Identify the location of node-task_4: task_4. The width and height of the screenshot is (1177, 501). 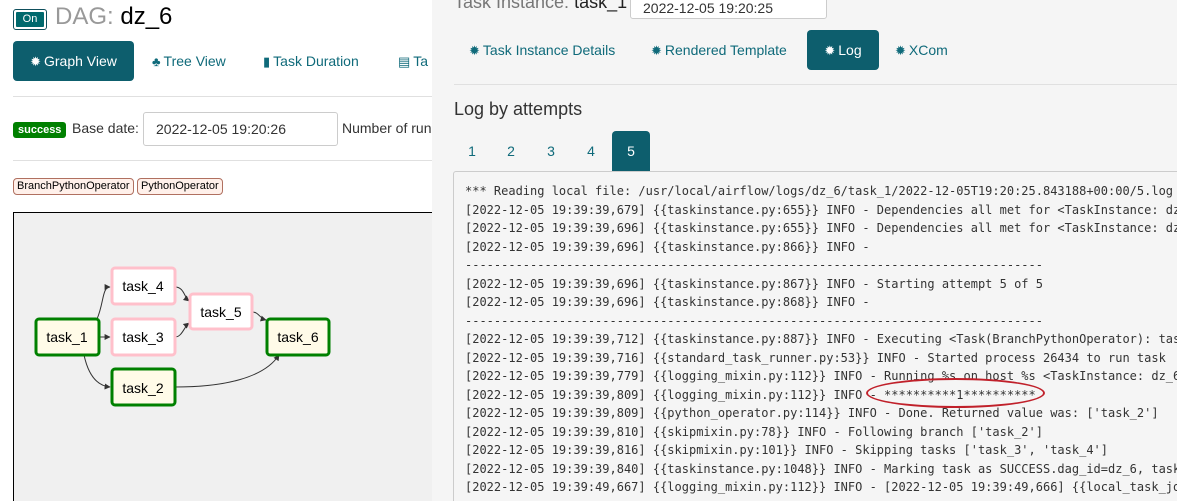
(143, 286).